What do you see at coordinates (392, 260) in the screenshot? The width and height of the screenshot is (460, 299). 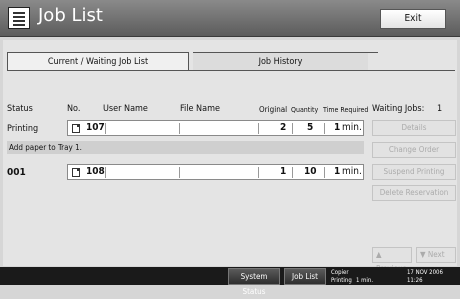 I see `previous-button: ▲ Previous` at bounding box center [392, 260].